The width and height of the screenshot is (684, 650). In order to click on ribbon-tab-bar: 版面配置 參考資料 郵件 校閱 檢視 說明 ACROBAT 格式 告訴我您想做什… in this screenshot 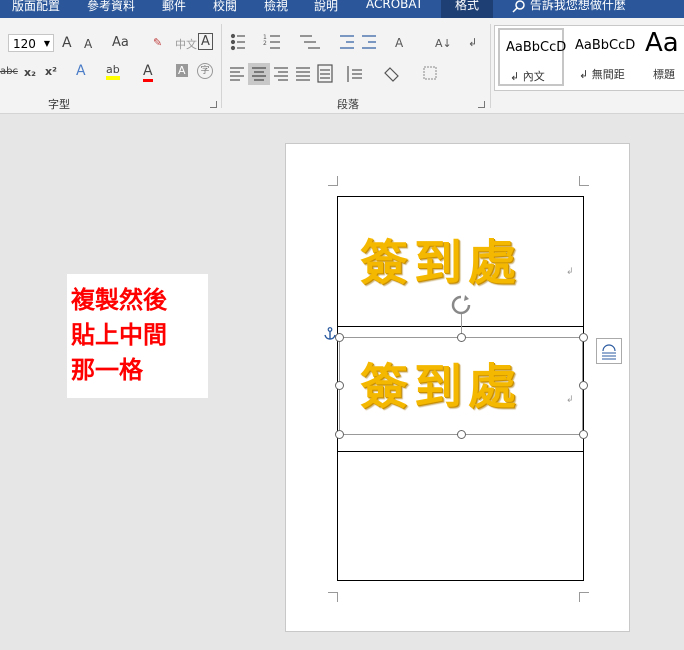, I will do `click(342, 9)`.